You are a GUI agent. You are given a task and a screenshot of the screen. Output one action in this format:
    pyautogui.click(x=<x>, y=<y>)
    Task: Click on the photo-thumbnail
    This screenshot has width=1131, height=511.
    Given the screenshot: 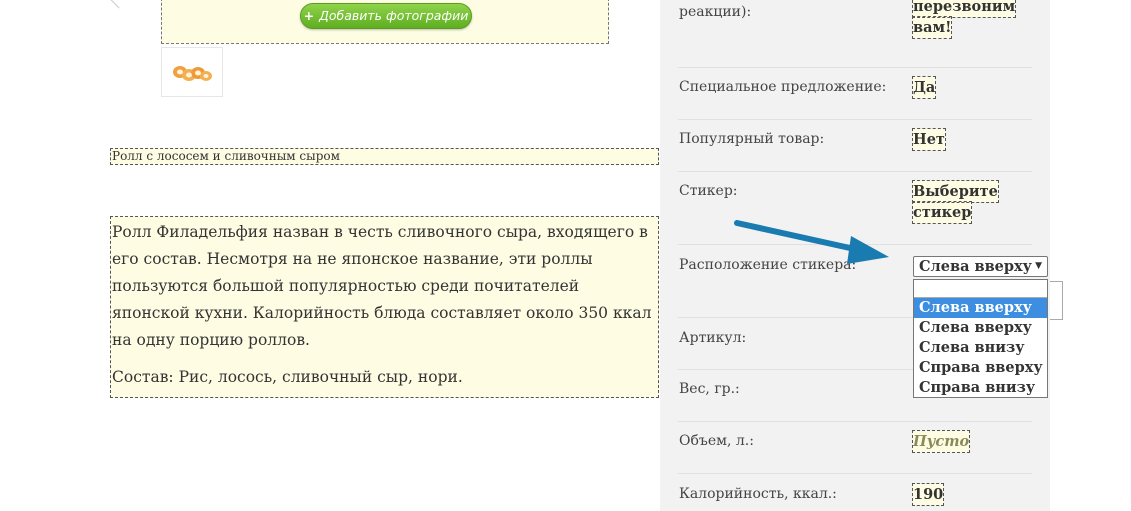 What is the action you would take?
    pyautogui.click(x=192, y=72)
    